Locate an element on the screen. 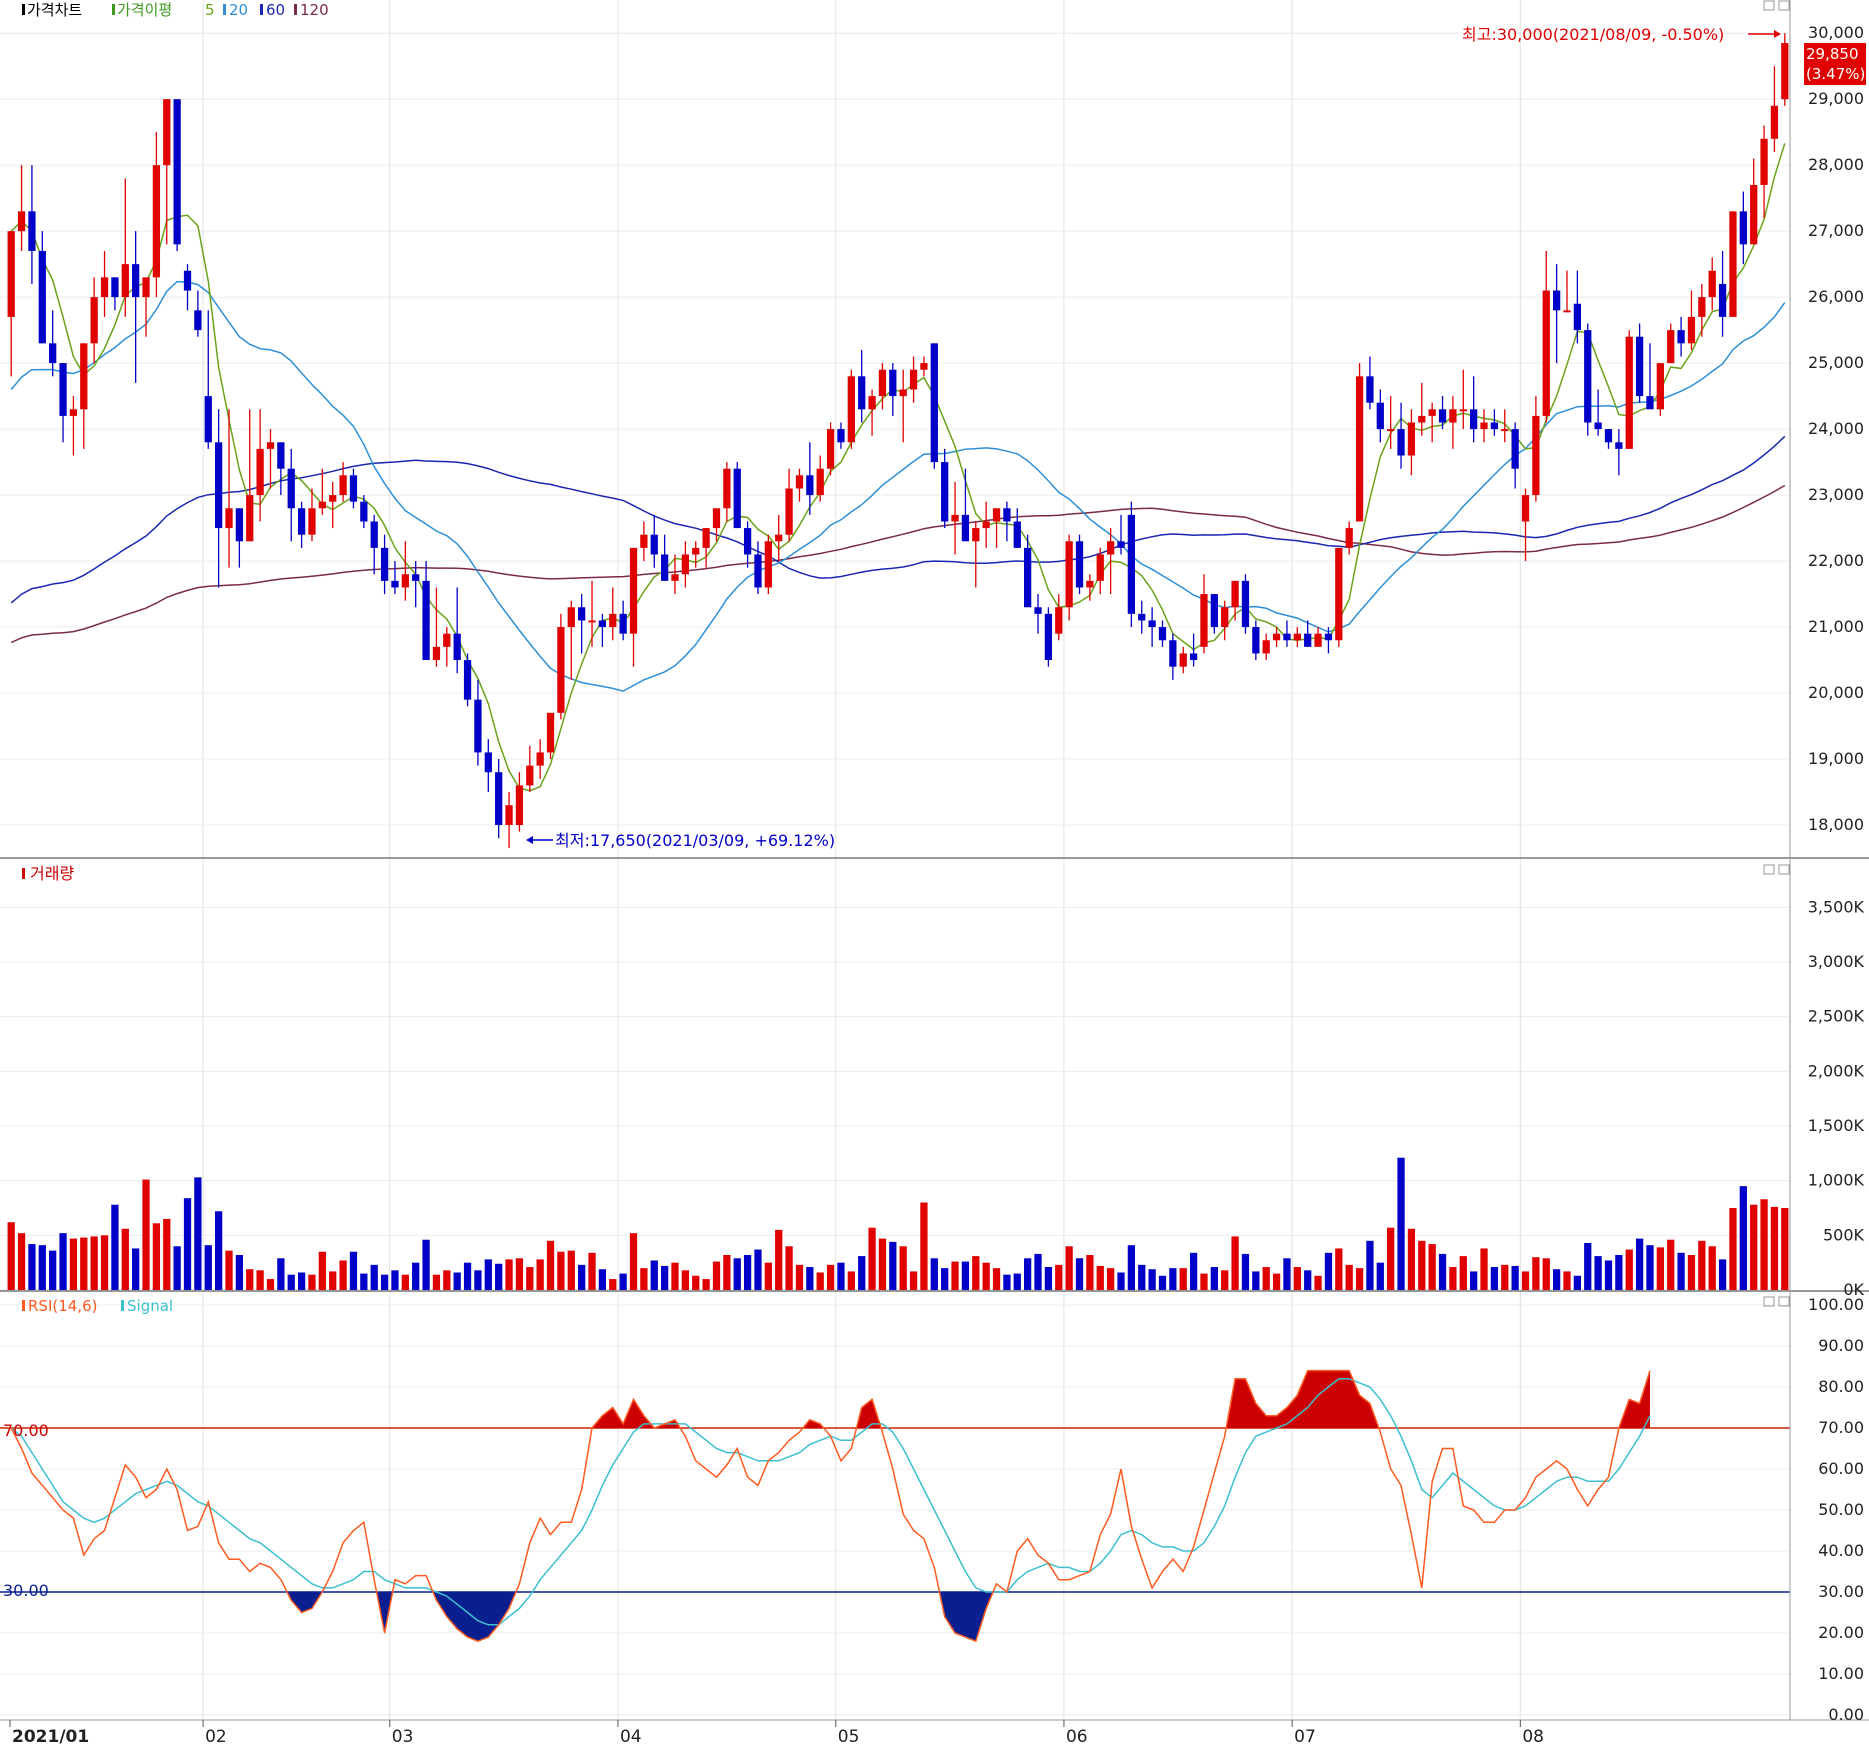  price-tick-label: 28,000 is located at coordinates (1836, 164).